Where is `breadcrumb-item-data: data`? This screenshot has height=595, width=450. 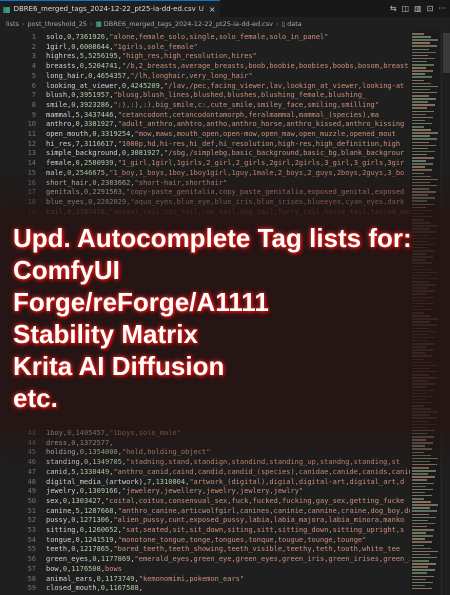
breadcrumb-item-data: data is located at coordinates (294, 24).